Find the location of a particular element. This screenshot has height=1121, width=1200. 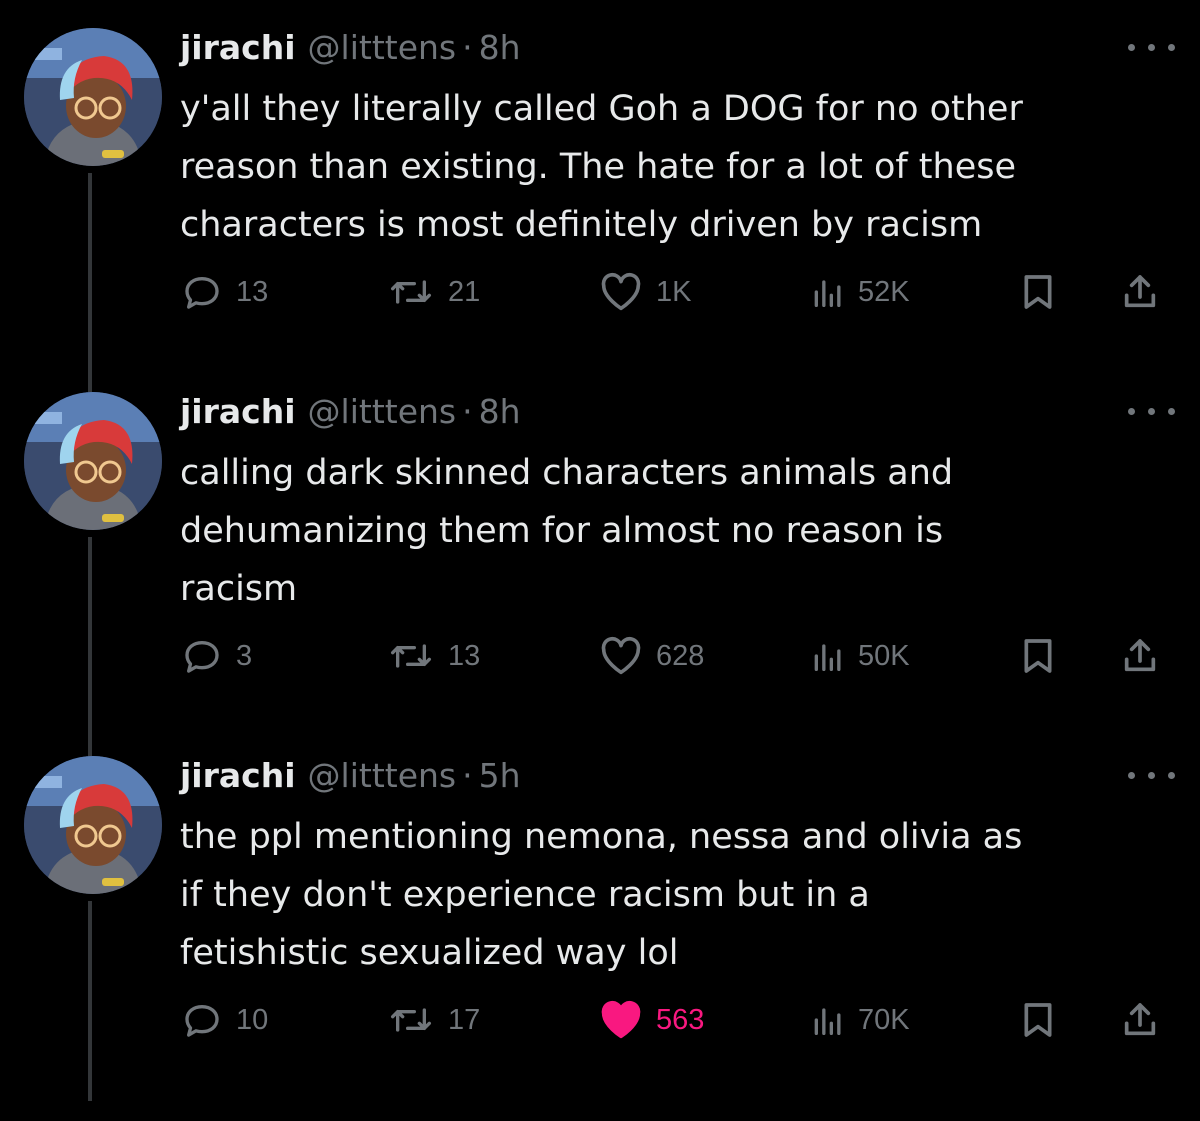

action-bar: 10 17 563 70K is located at coordinates (675, 1020).